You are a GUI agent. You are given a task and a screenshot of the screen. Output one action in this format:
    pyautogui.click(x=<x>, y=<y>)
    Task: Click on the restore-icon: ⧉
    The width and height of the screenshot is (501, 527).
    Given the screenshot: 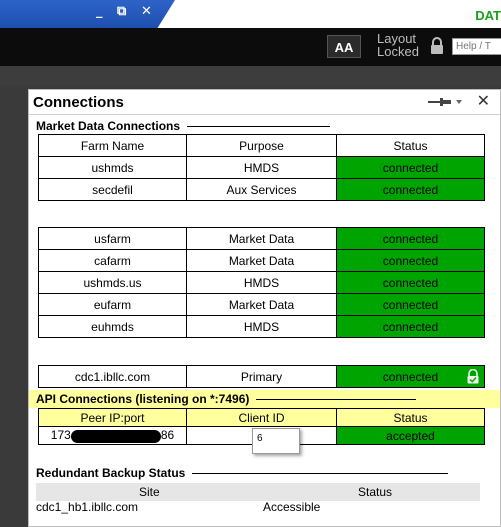 What is the action you would take?
    pyautogui.click(x=121, y=12)
    